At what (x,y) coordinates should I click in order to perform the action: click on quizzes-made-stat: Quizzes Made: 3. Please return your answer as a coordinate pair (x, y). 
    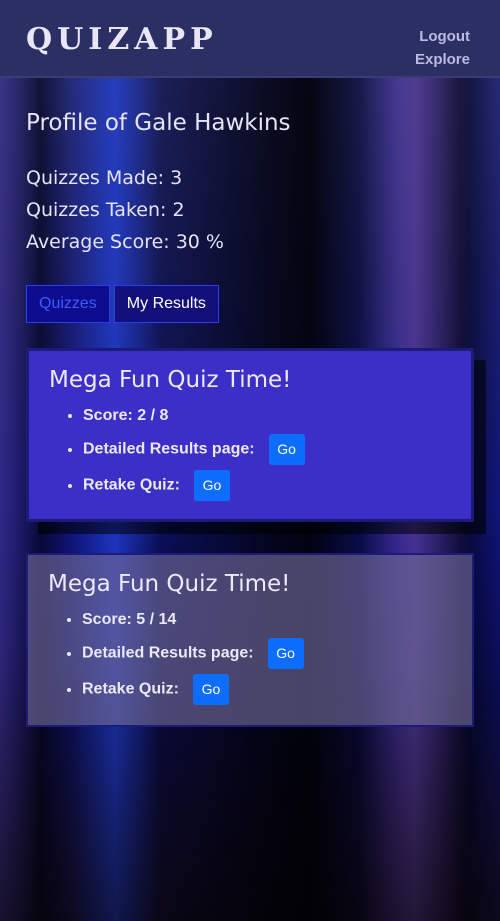
    Looking at the image, I should click on (104, 178).